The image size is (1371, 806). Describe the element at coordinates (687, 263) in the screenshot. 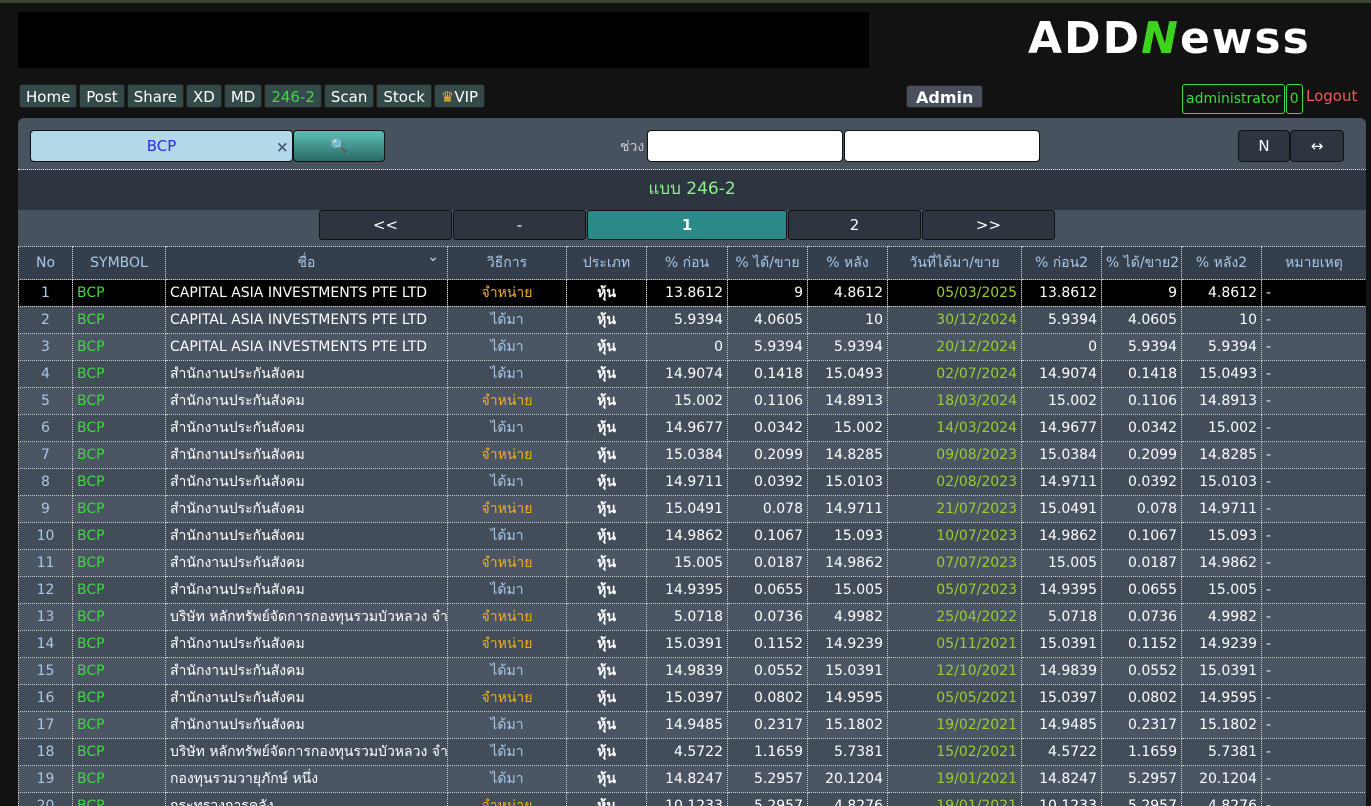

I see `column-header: % ก่อน` at that location.